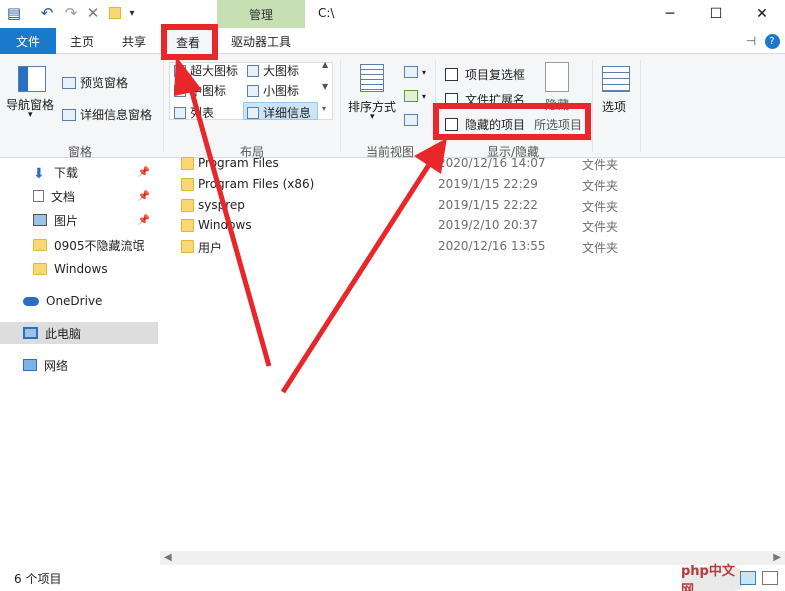 The width and height of the screenshot is (785, 591). Describe the element at coordinates (79, 301) in the screenshot. I see `nav-item-onedrive: OneDrive` at that location.